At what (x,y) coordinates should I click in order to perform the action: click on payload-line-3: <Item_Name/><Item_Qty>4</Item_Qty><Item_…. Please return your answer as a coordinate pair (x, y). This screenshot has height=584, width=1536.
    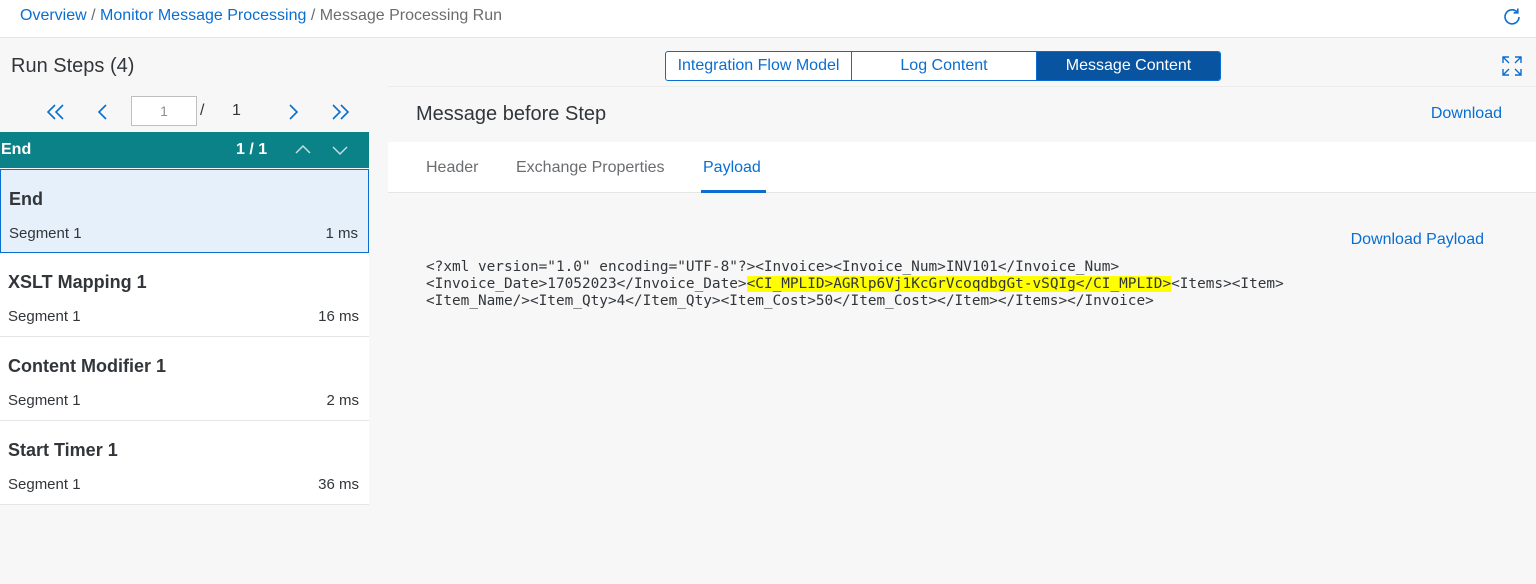
    Looking at the image, I should click on (790, 301).